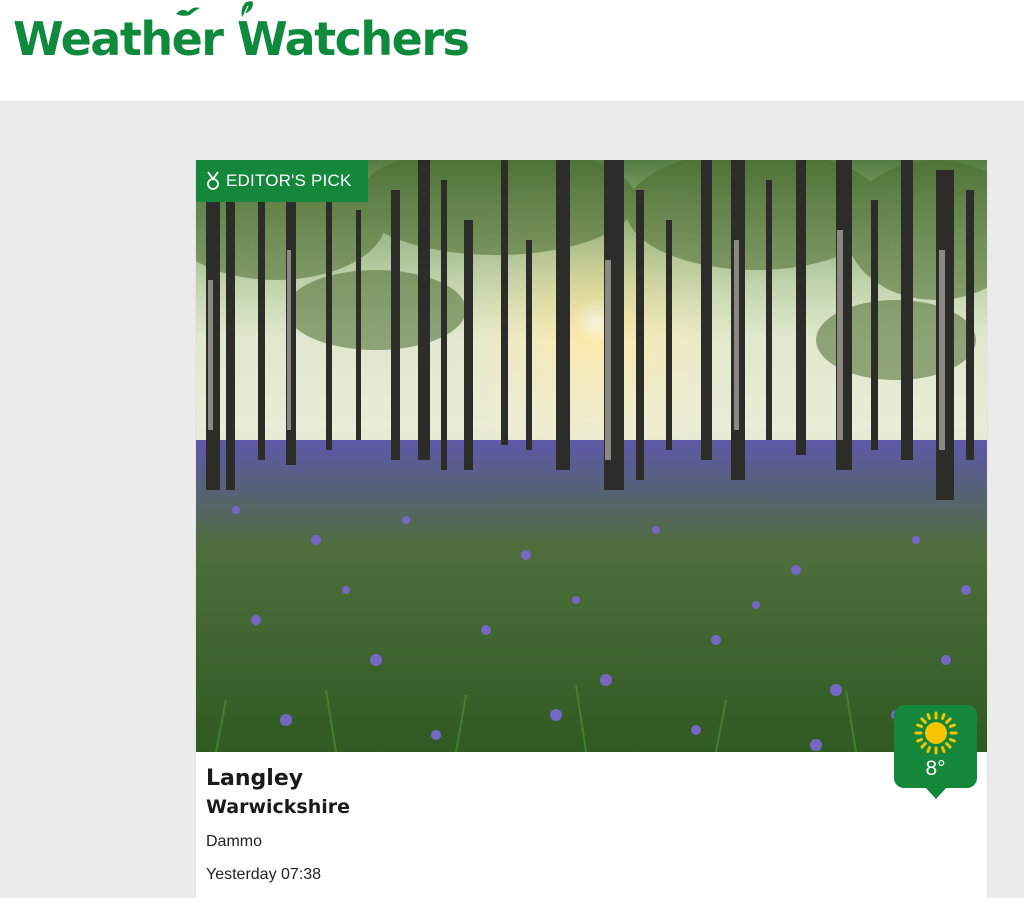 The width and height of the screenshot is (1024, 898). Describe the element at coordinates (264, 874) in the screenshot. I see `posted-time: Yesterday 07:38` at that location.